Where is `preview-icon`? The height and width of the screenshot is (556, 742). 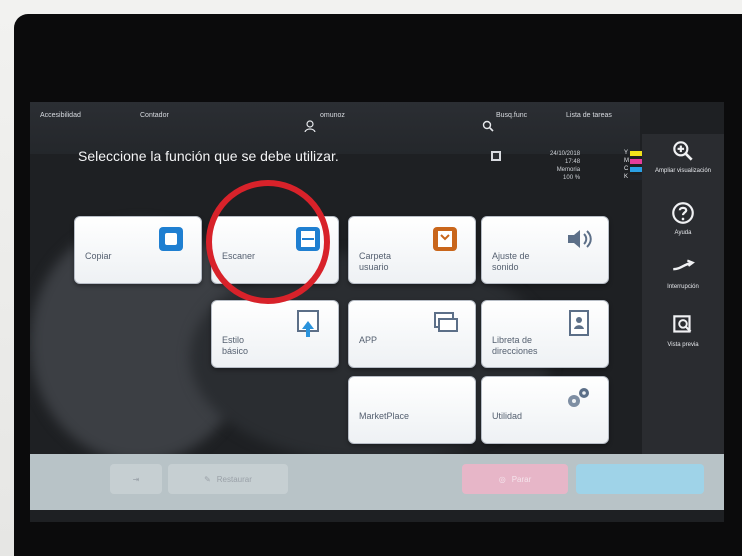 preview-icon is located at coordinates (682, 324).